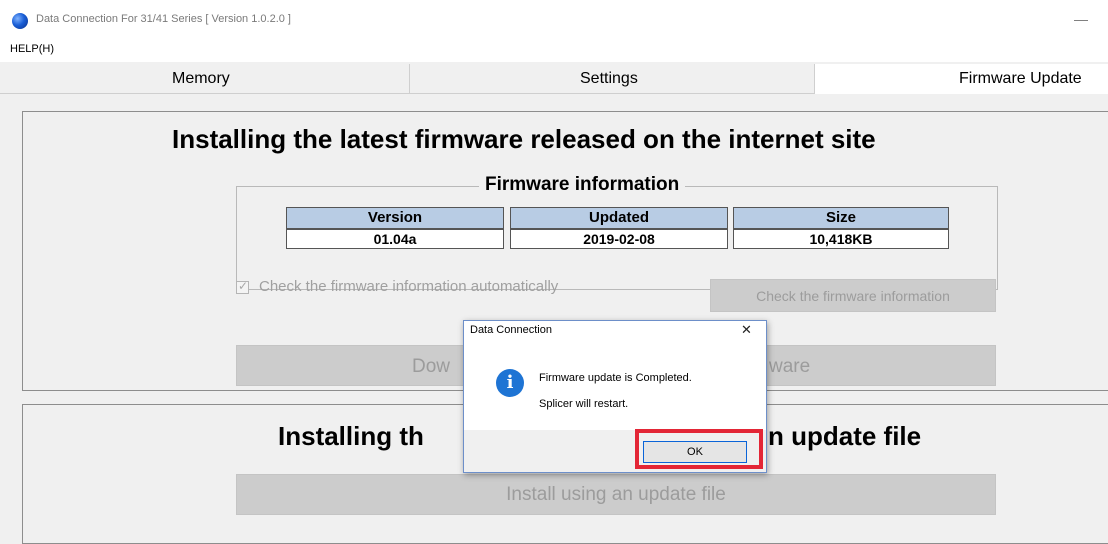 The width and height of the screenshot is (1108, 544). What do you see at coordinates (395, 239) in the screenshot?
I see `version-value: 01.04a` at bounding box center [395, 239].